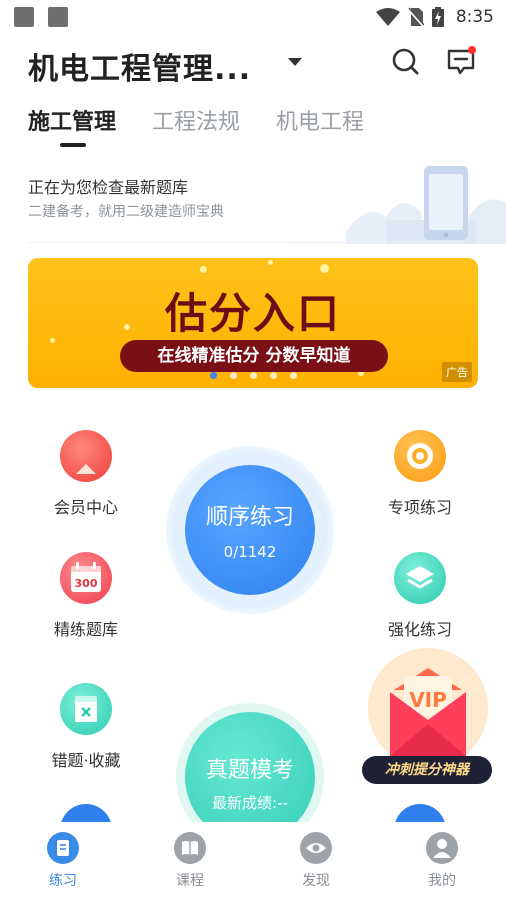 The height and width of the screenshot is (900, 506). I want to click on divider, so click(267, 242).